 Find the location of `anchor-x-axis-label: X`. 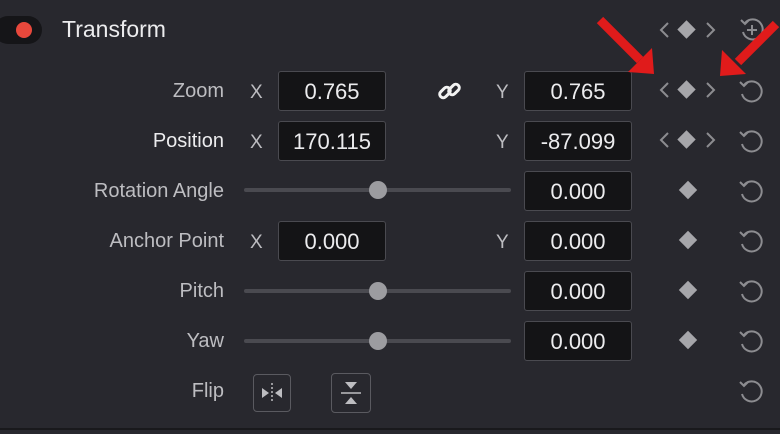

anchor-x-axis-label: X is located at coordinates (256, 242).